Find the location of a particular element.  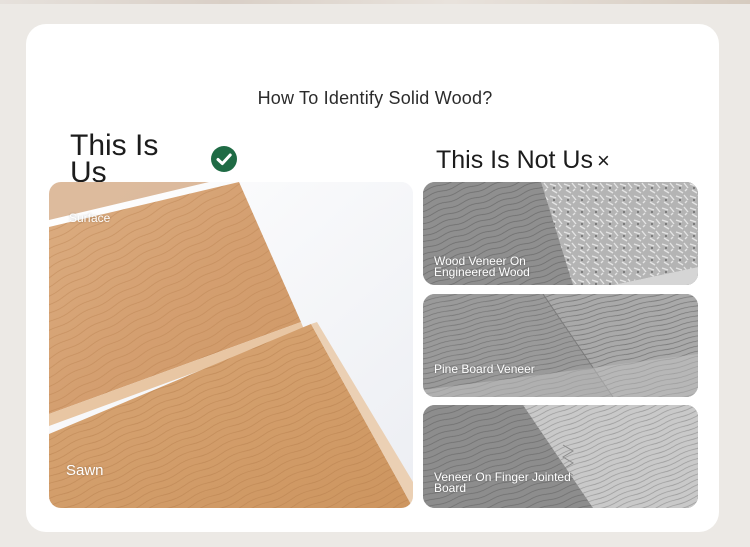

not-us-item-label: Wood Veneer On Engineered Wood is located at coordinates (482, 266).